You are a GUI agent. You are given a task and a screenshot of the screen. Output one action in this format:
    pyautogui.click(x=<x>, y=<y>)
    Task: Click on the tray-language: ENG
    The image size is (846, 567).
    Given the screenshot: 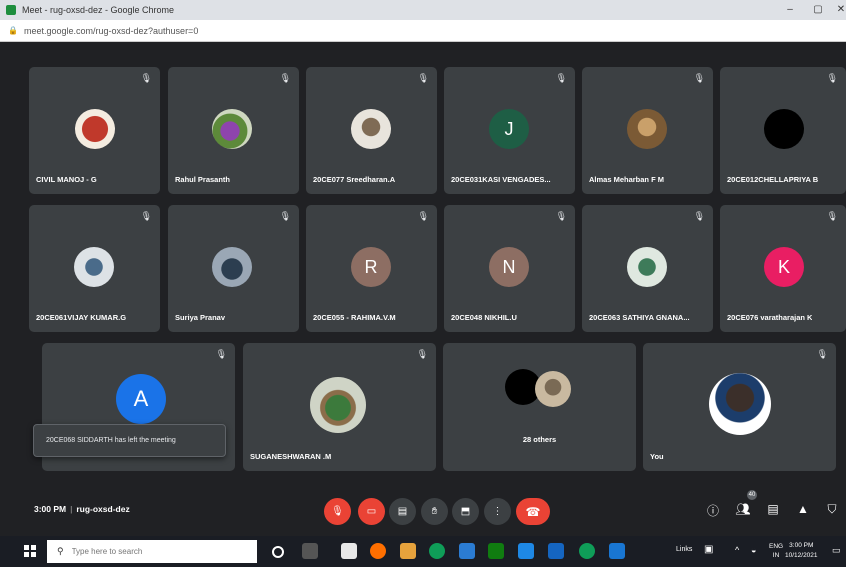 What is the action you would take?
    pyautogui.click(x=776, y=546)
    